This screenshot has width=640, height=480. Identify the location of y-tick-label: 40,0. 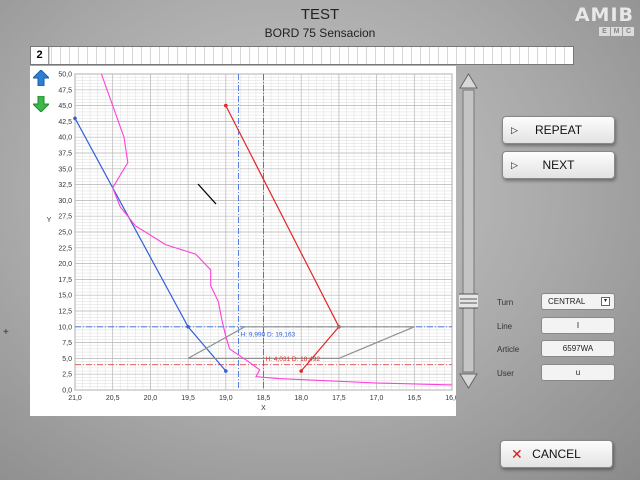
(65, 138).